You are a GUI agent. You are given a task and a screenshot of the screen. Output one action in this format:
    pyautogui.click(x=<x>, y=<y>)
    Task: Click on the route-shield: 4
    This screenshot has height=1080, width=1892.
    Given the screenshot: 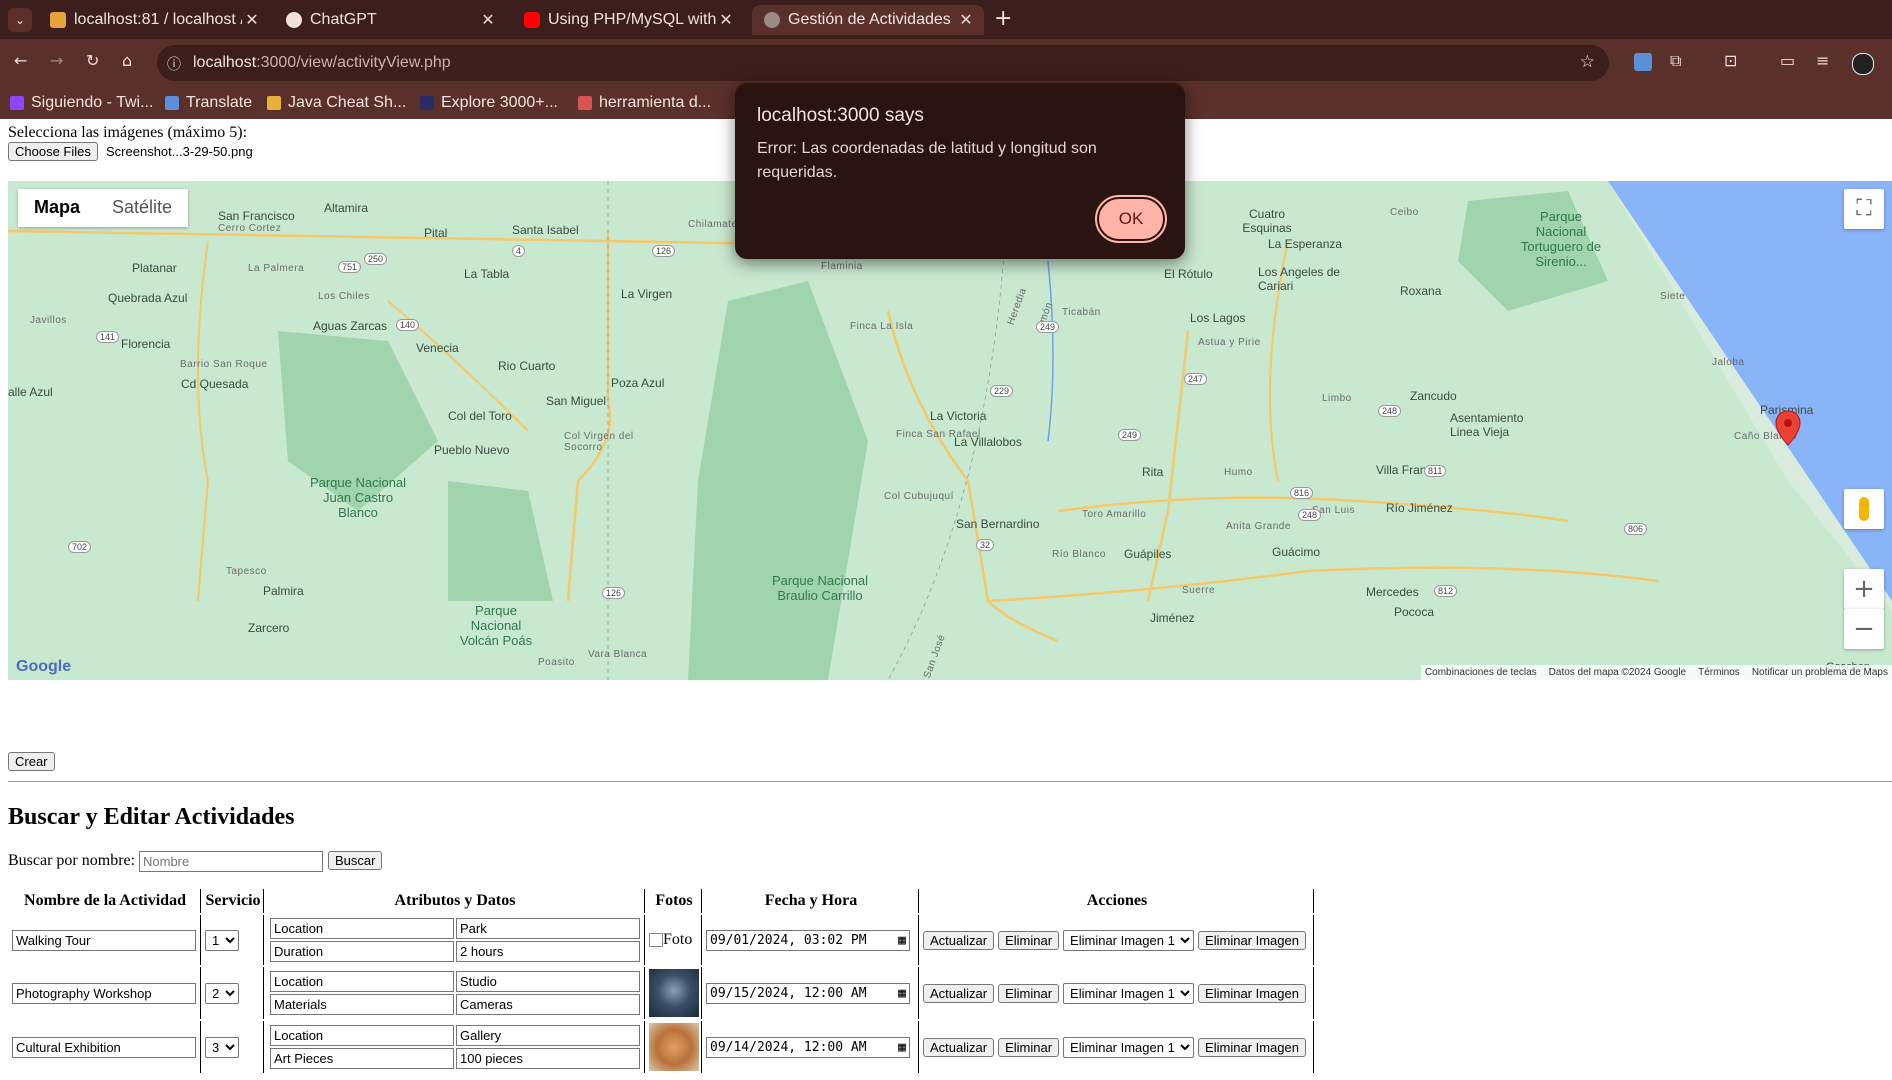 What is the action you would take?
    pyautogui.click(x=519, y=251)
    